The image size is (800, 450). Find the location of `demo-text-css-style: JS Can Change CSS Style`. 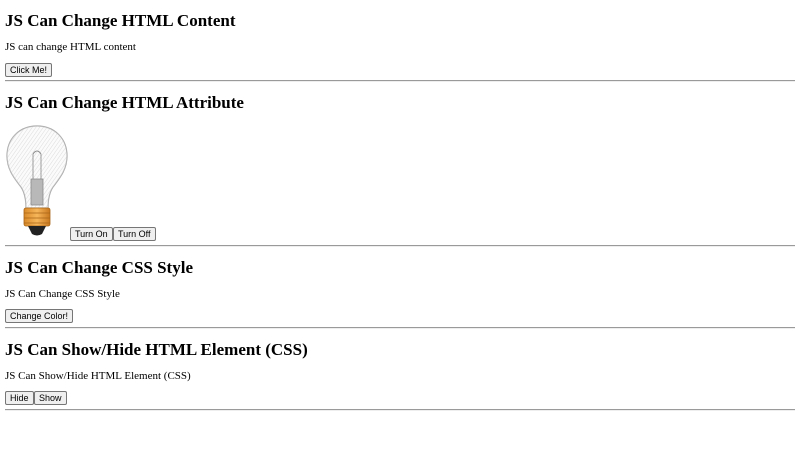

demo-text-css-style: JS Can Change CSS Style is located at coordinates (62, 294).